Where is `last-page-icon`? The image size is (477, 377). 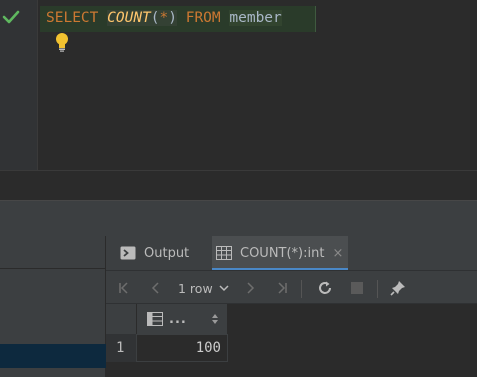
last-page-icon is located at coordinates (282, 288).